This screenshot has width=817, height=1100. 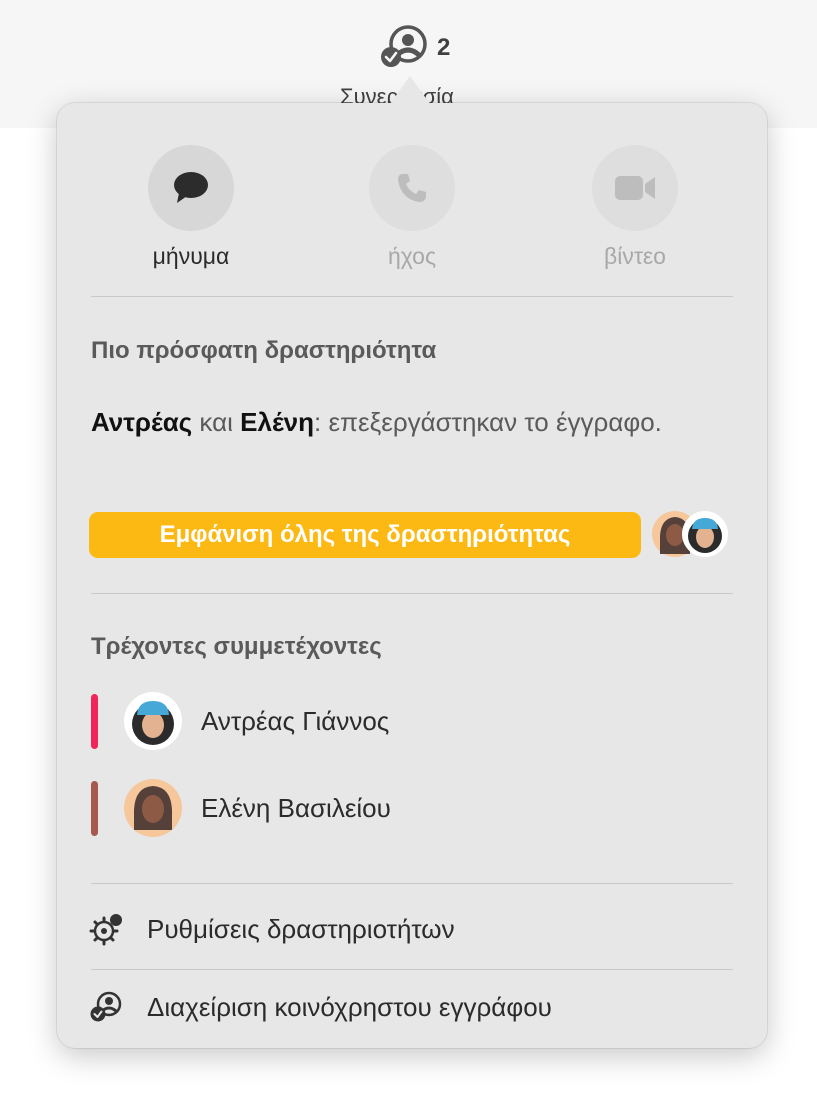 I want to click on activity-avatars, so click(x=696, y=535).